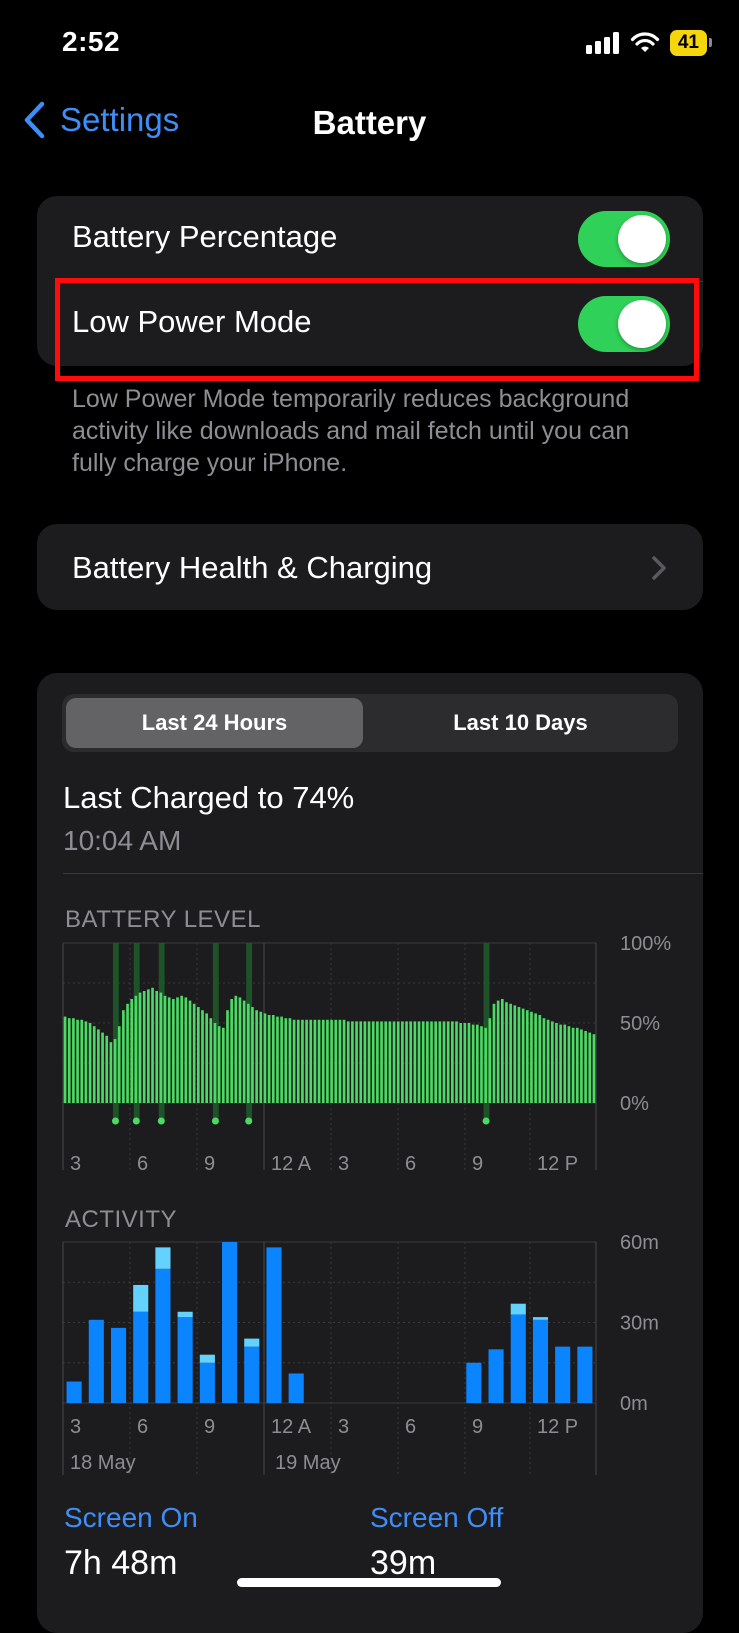  Describe the element at coordinates (645, 944) in the screenshot. I see `y-tick-label: 100%` at that location.